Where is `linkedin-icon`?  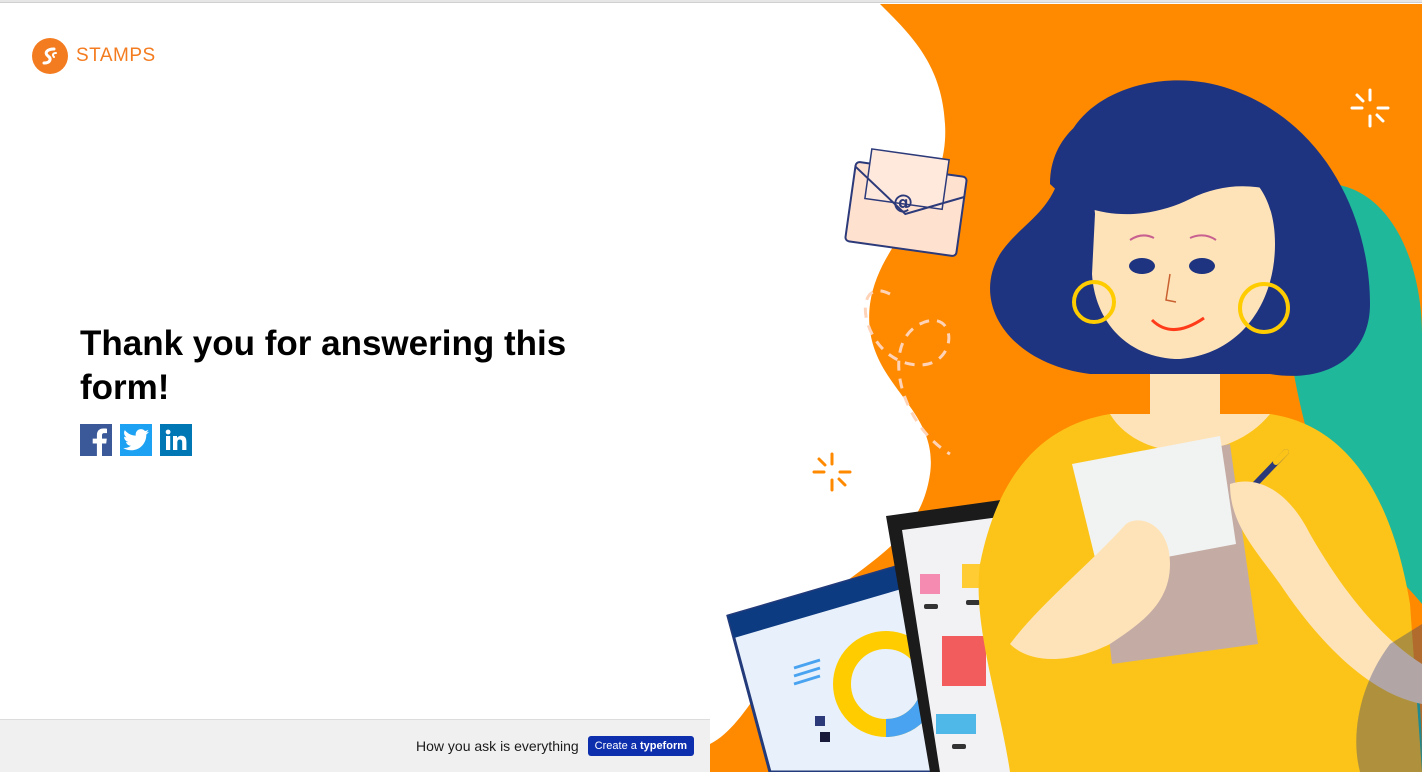
linkedin-icon is located at coordinates (176, 439).